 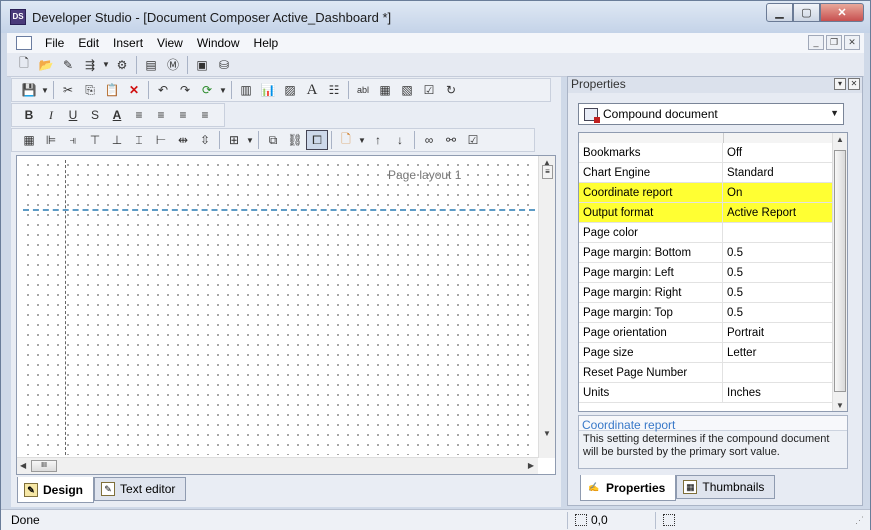 What do you see at coordinates (547, 172) in the screenshot?
I see `scroll-thumb: ≡` at bounding box center [547, 172].